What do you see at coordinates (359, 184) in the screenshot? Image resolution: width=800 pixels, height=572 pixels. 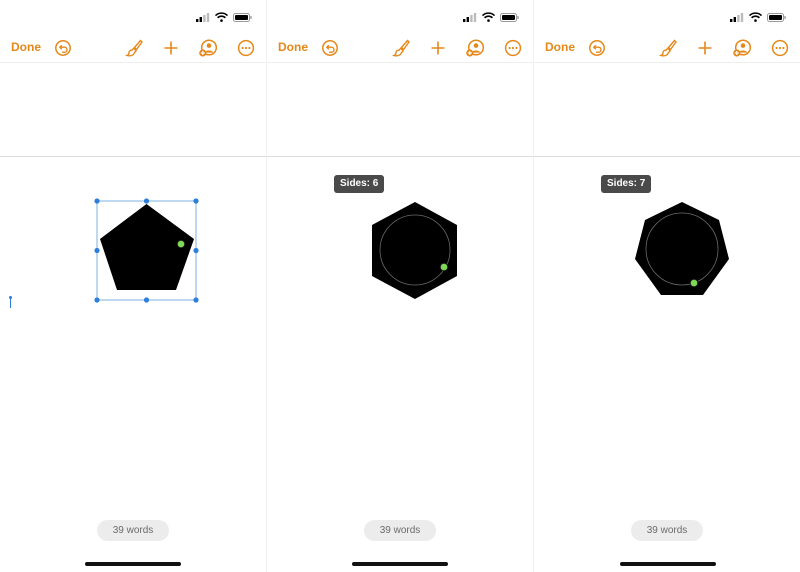 I see `sides-count-badge: Sides: 6` at bounding box center [359, 184].